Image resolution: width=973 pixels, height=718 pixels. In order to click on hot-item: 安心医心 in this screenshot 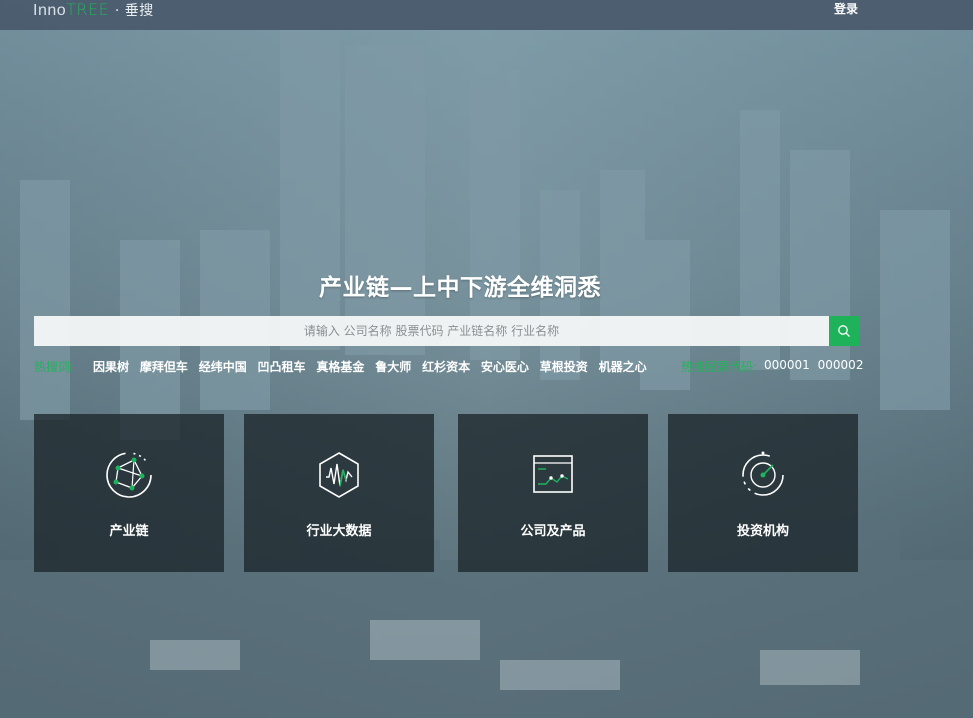, I will do `click(505, 366)`.